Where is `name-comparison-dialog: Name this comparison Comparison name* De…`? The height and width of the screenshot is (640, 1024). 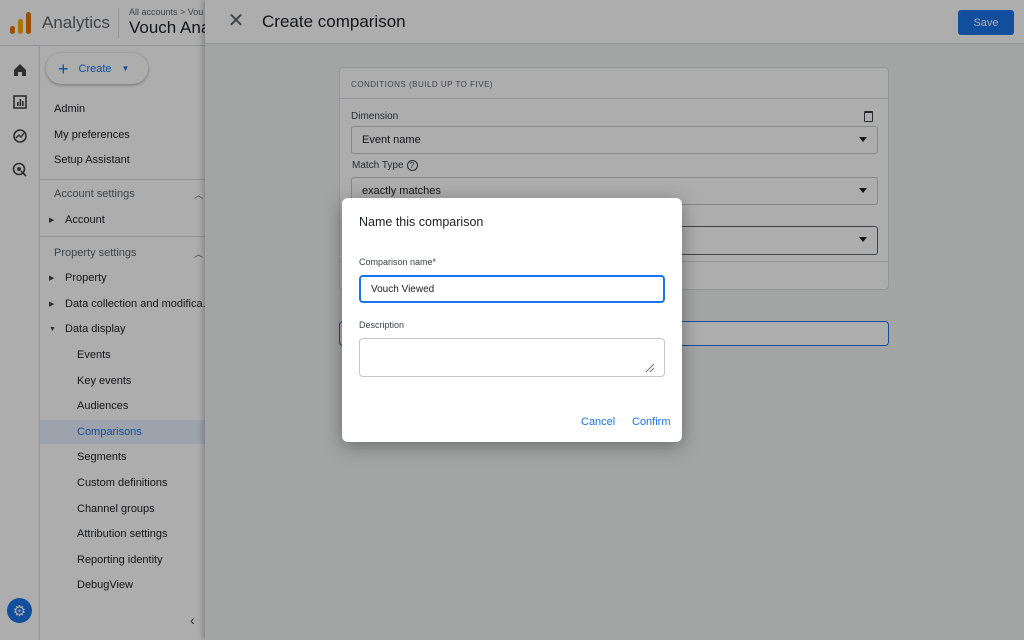 name-comparison-dialog: Name this comparison Comparison name* De… is located at coordinates (512, 320).